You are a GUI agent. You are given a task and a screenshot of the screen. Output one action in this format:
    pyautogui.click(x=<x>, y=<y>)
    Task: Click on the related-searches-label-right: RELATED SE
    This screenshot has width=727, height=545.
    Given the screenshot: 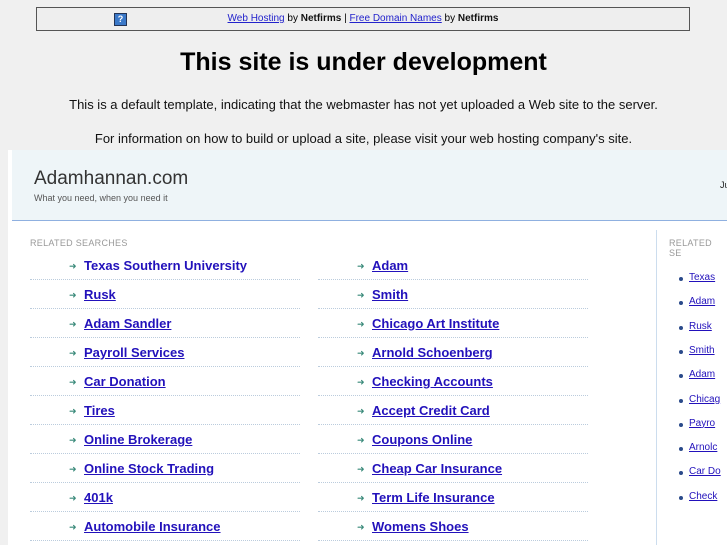 What is the action you would take?
    pyautogui.click(x=690, y=248)
    